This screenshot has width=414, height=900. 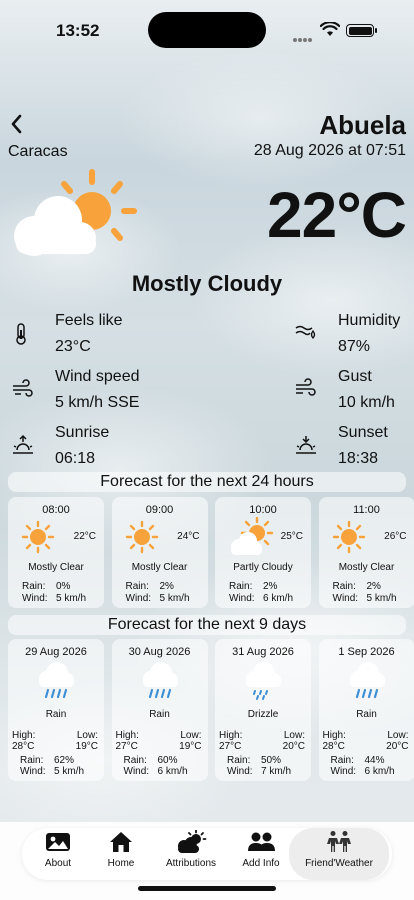 I want to click on daily-wind-value: 5 km/h, so click(x=69, y=771).